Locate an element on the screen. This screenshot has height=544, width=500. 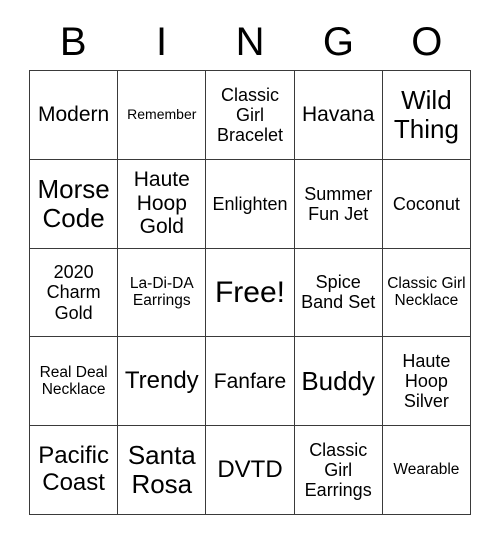
bingo-cell-label: Coconut is located at coordinates (426, 203).